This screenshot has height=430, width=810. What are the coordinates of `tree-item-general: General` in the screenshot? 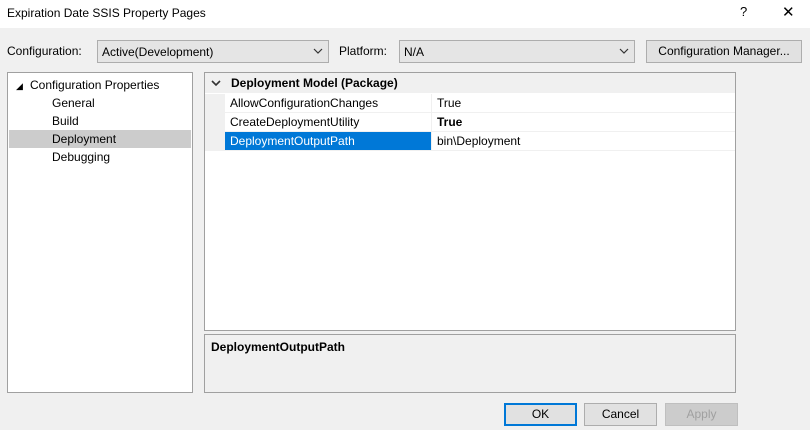 It's located at (100, 103).